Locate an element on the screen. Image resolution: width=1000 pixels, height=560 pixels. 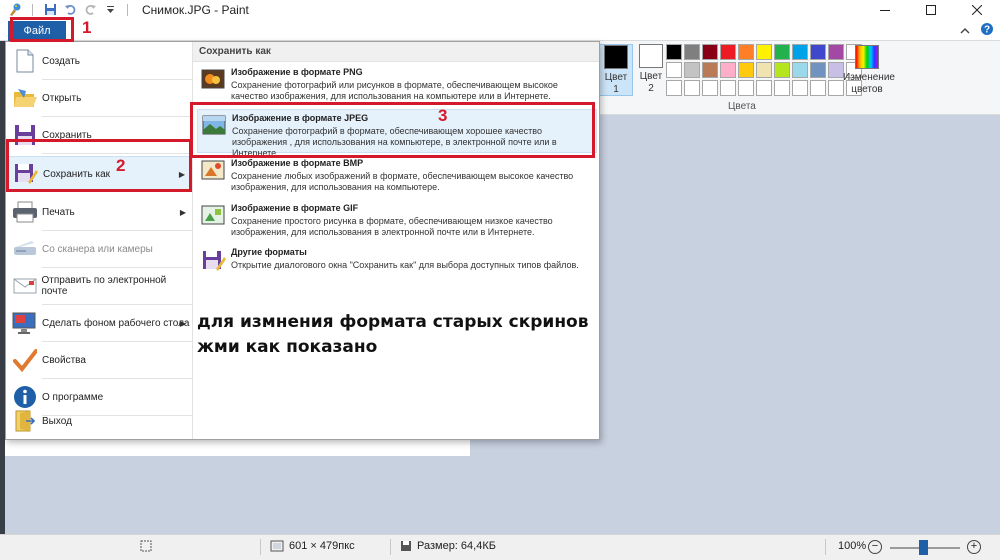
menu-item-print: Печать ▶ is located at coordinates (99, 212).